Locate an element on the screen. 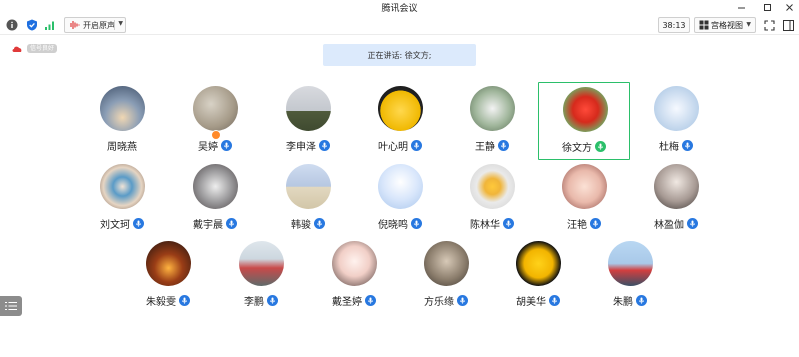  participant-name-row: 林盈伽 is located at coordinates (676, 223).